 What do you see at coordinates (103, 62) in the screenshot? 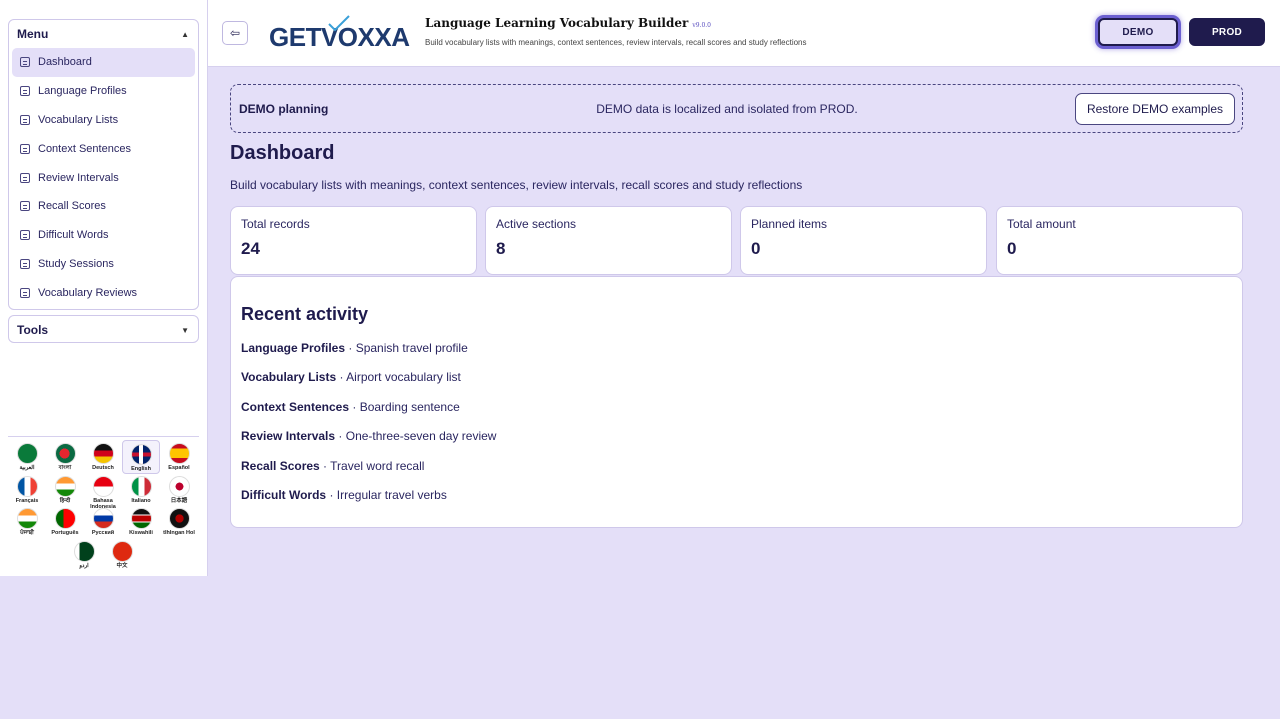
I see `sidebar-item-dashboard: Dashboard` at bounding box center [103, 62].